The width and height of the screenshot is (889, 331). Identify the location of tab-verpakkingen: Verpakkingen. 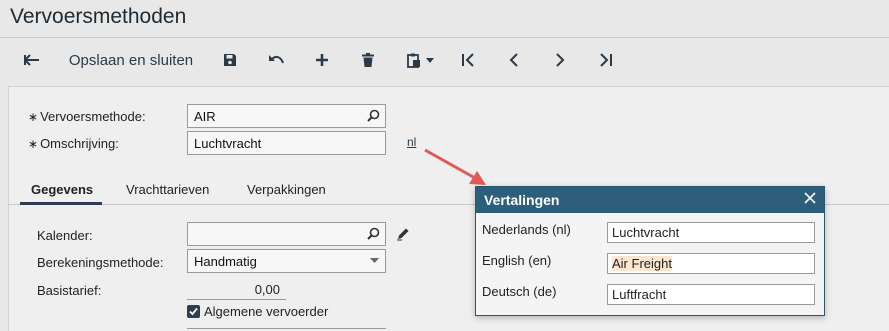
(286, 189).